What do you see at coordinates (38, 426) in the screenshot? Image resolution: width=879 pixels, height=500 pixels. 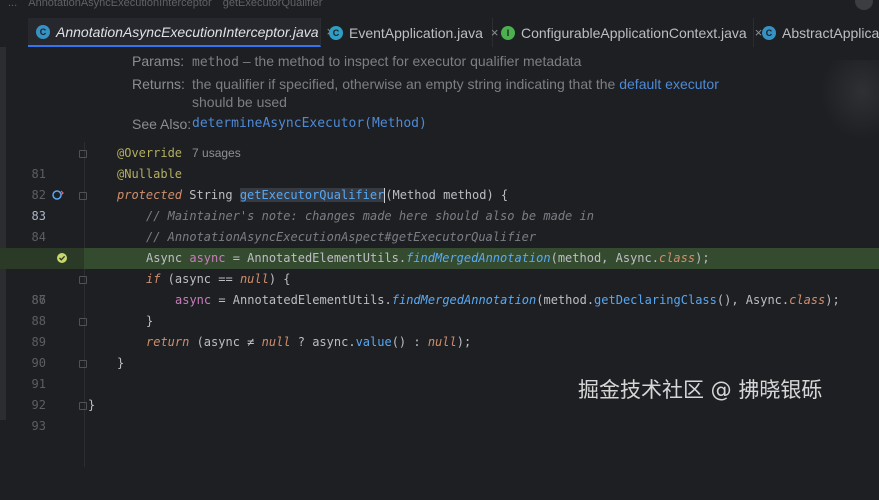 I see `line-number: 93` at bounding box center [38, 426].